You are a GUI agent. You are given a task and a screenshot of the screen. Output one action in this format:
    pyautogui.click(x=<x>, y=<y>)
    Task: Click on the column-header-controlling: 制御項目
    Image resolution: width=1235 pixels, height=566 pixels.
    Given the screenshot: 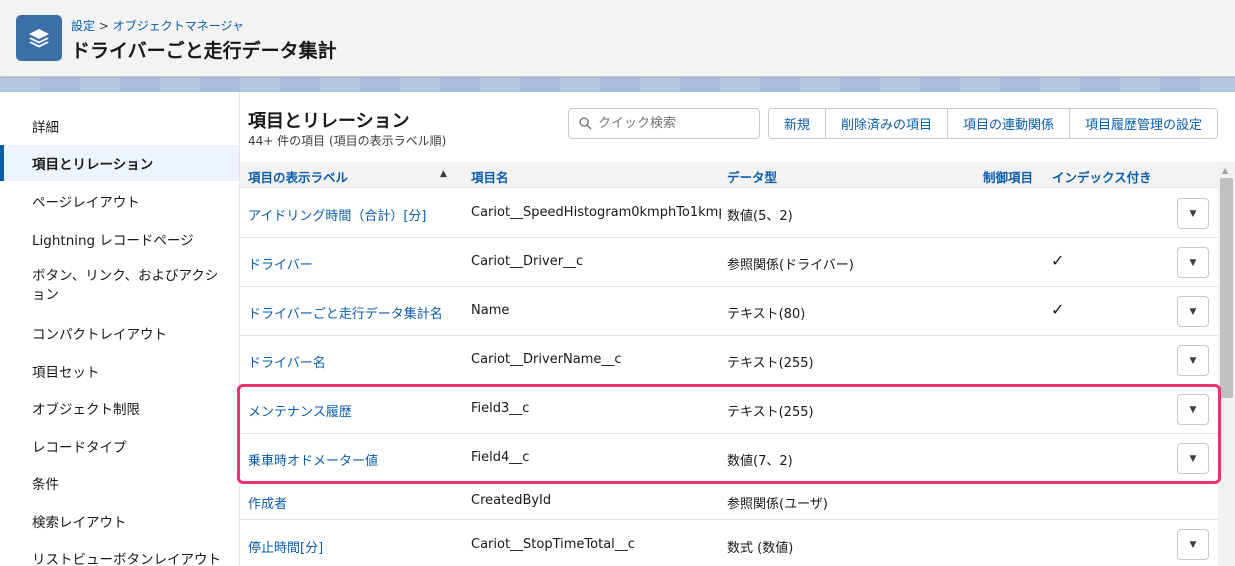 What is the action you would take?
    pyautogui.click(x=1008, y=176)
    